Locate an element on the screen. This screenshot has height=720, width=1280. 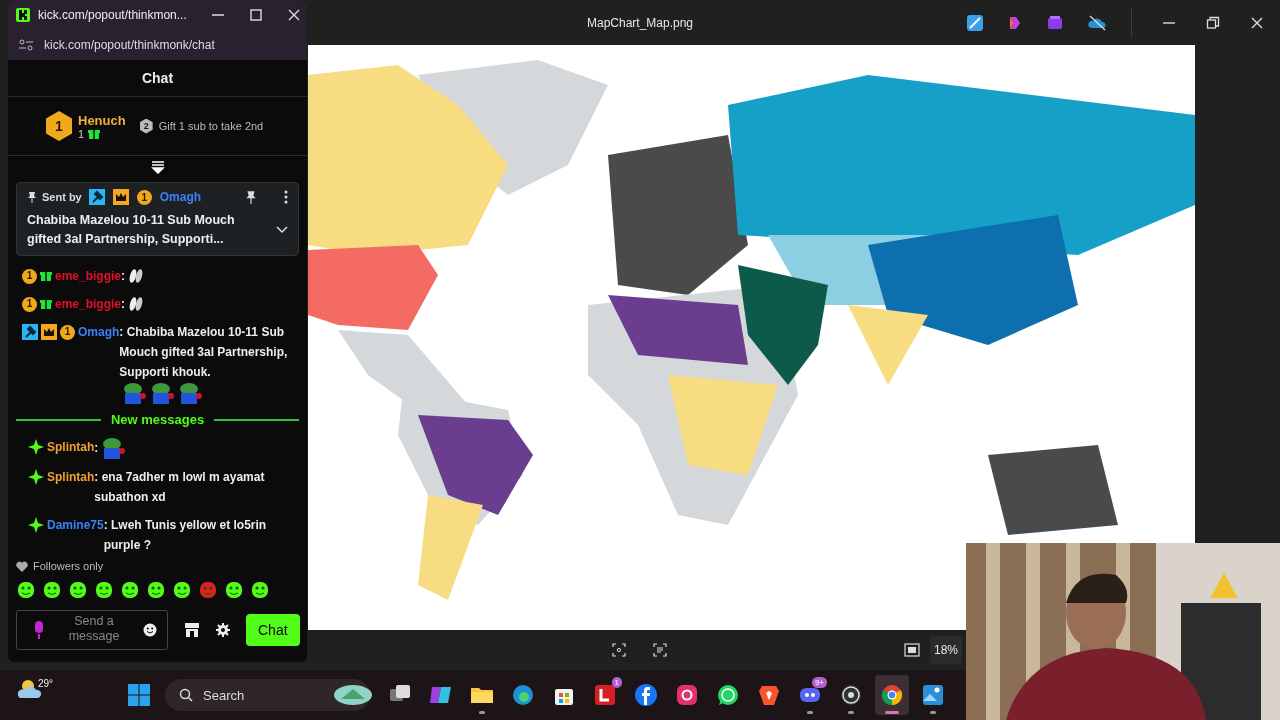
username: Omagh is located at coordinates (180, 197).